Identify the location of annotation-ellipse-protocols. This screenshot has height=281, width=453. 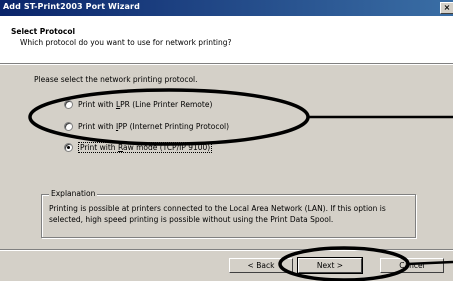
(169, 117).